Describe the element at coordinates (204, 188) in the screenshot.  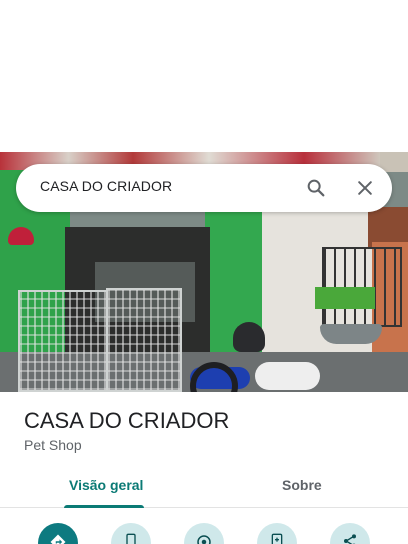
I see `search-bar: CASA DO CRIADOR` at that location.